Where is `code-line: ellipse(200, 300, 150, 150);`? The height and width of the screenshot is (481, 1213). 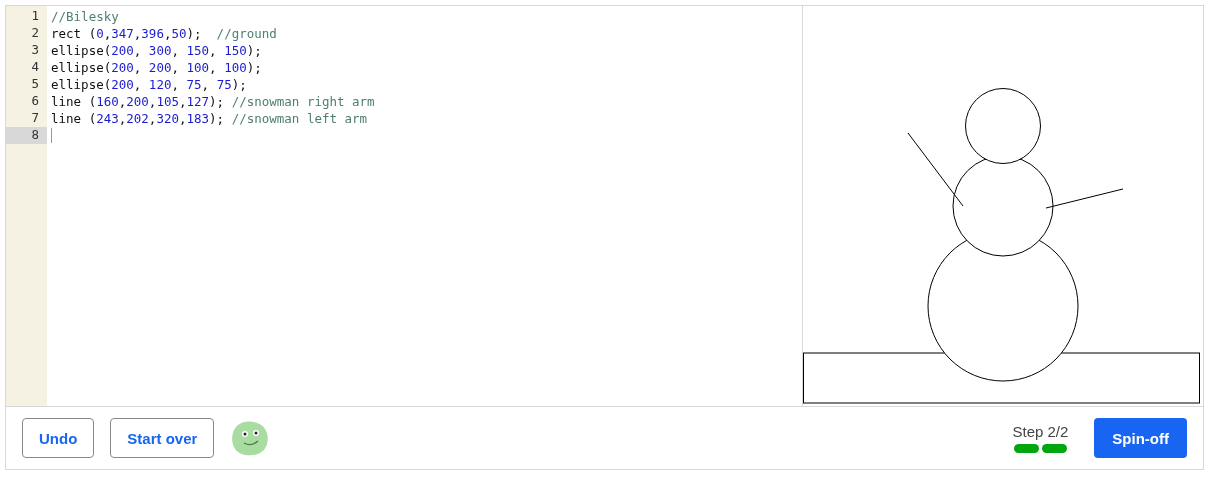
code-line: ellipse(200, 300, 150, 150); is located at coordinates (156, 50).